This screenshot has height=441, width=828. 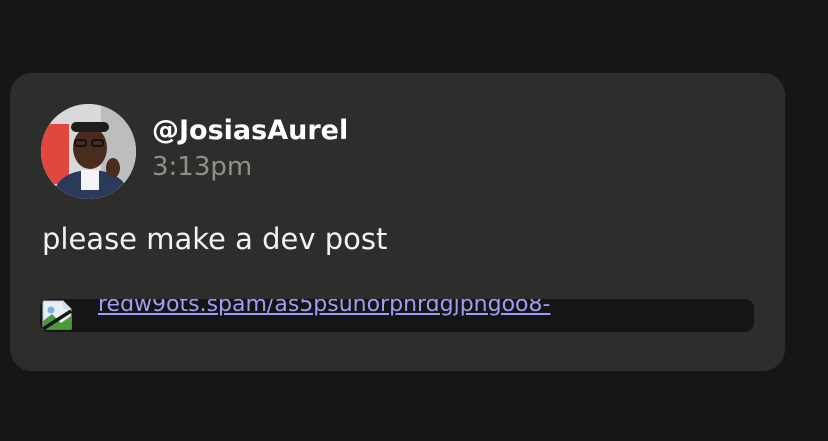 I want to click on author-username: @JosiasAurel, so click(x=250, y=130).